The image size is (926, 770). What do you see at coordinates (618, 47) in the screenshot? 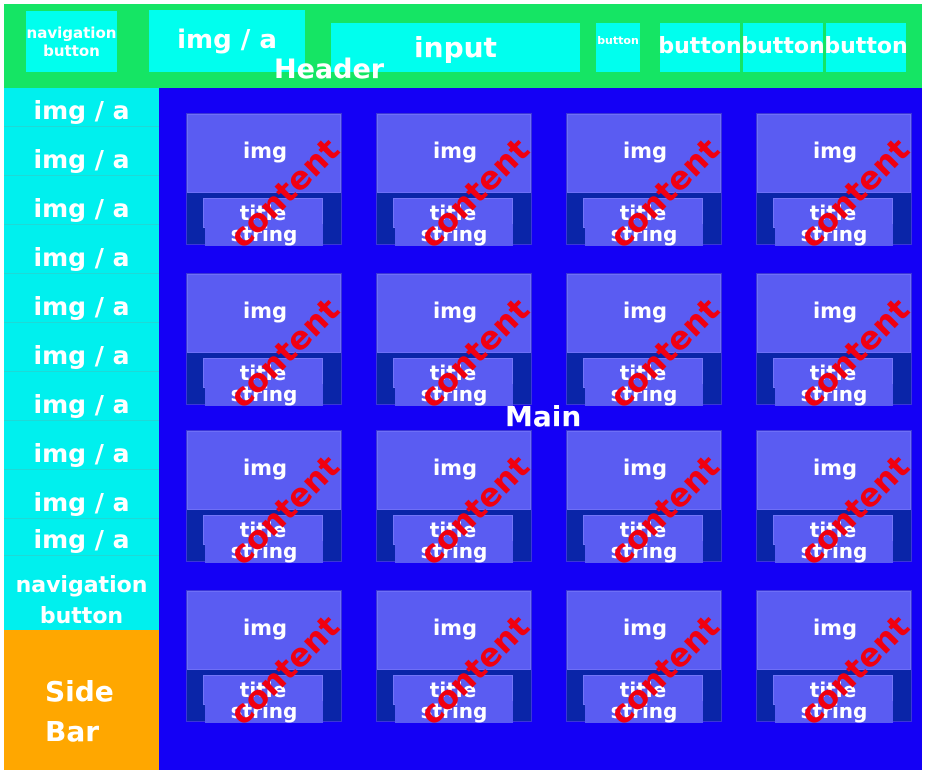
I see `header-small-button: button` at bounding box center [618, 47].